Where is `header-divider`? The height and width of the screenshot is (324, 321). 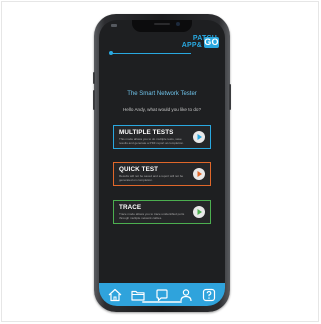 header-divider is located at coordinates (151, 53).